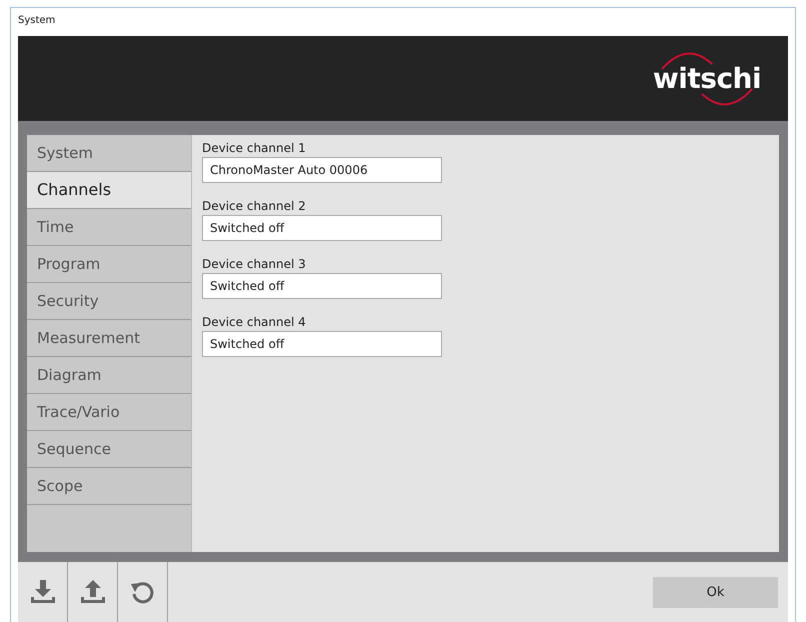  What do you see at coordinates (109, 412) in the screenshot?
I see `sidebar-item: Trace/Vario` at bounding box center [109, 412].